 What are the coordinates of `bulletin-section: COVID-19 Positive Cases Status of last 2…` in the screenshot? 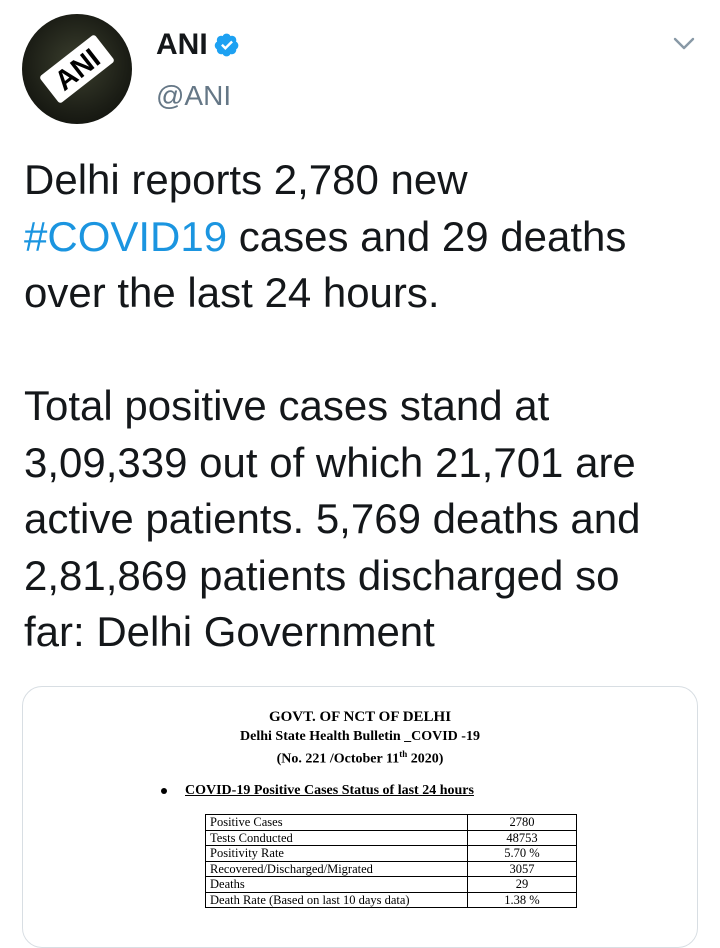 It's located at (317, 791).